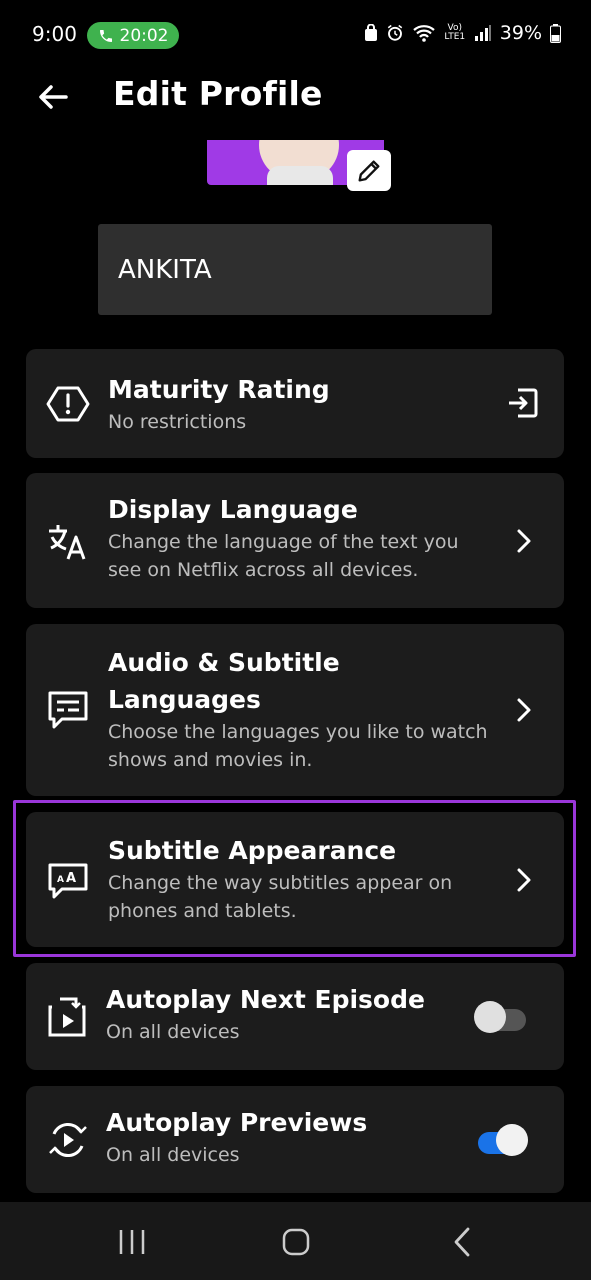  I want to click on status-icons: Vo) LTE1 39%, so click(462, 33).